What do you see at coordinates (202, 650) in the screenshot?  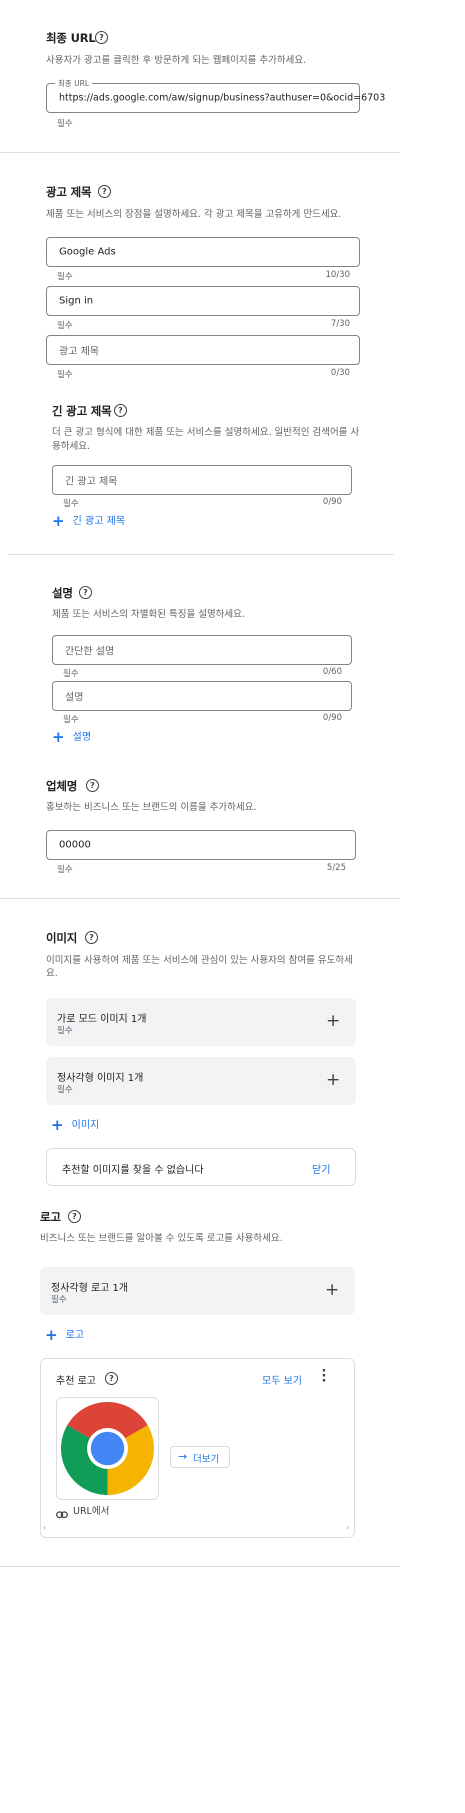 I see `description-input-1: 간단한 설명` at bounding box center [202, 650].